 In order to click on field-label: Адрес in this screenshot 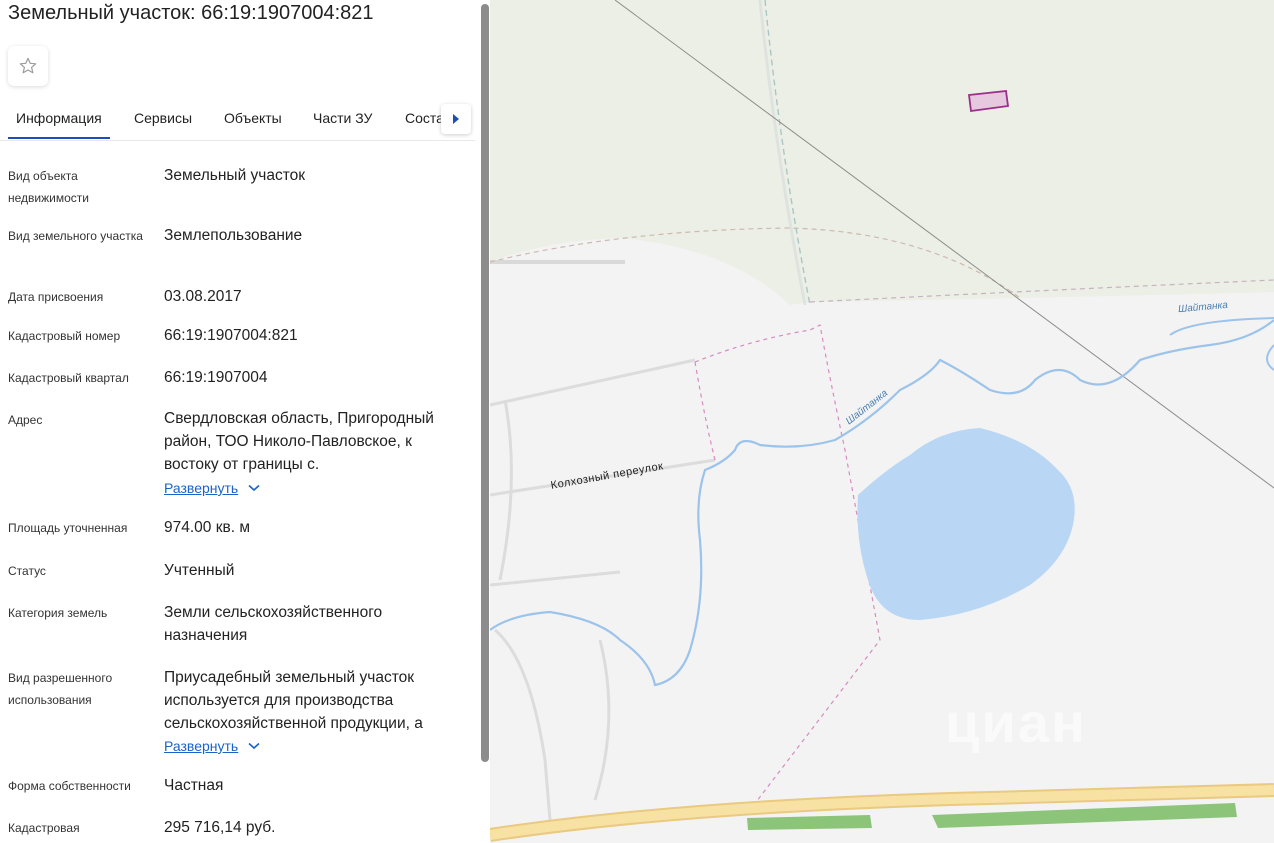, I will do `click(25, 420)`.